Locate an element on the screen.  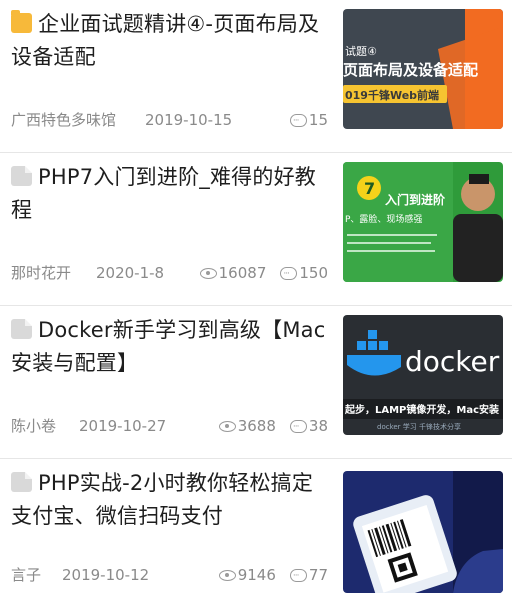
author-name: 广西特色多味馆 is located at coordinates (63, 120).